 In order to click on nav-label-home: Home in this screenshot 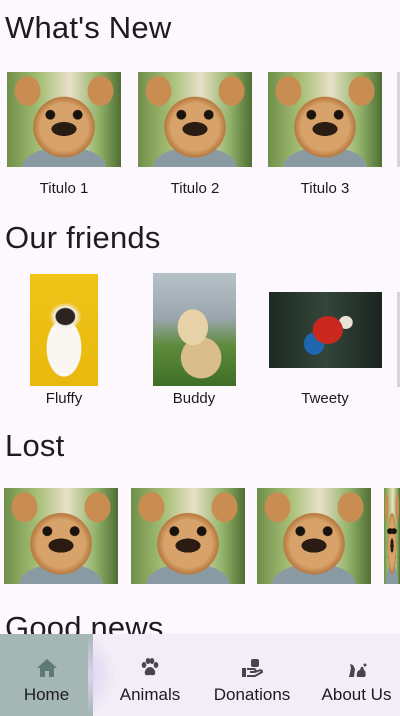, I will do `click(46, 694)`.